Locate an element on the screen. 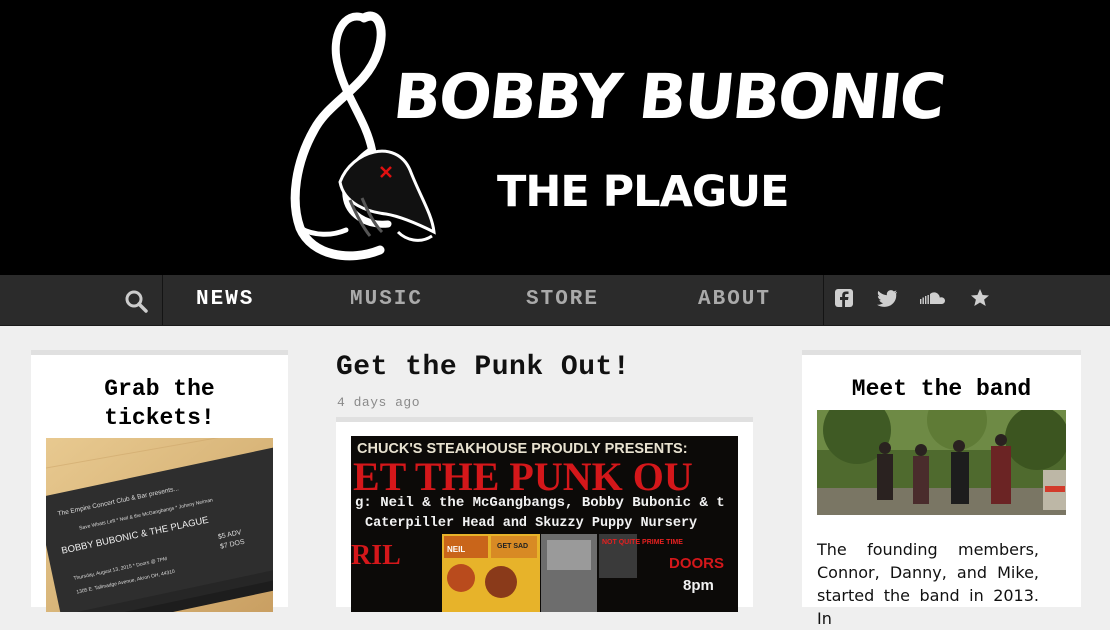 This screenshot has height=630, width=1110. twitter-link is located at coordinates (888, 300).